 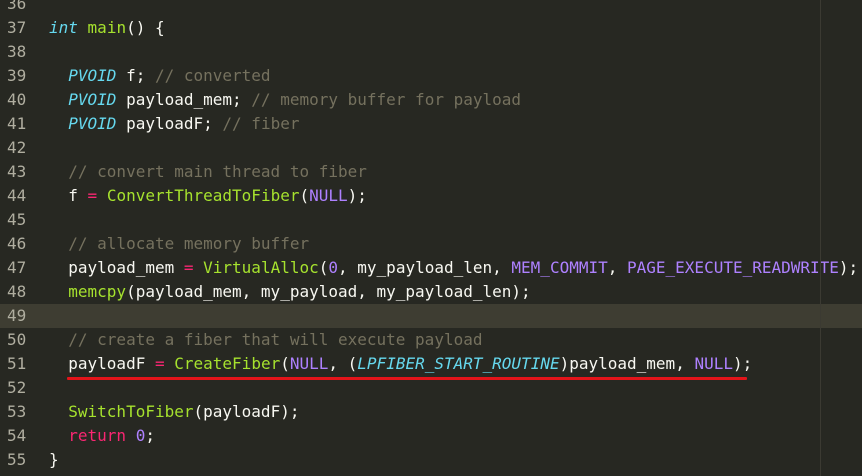 What do you see at coordinates (97, 435) in the screenshot?
I see `code-token: return` at bounding box center [97, 435].